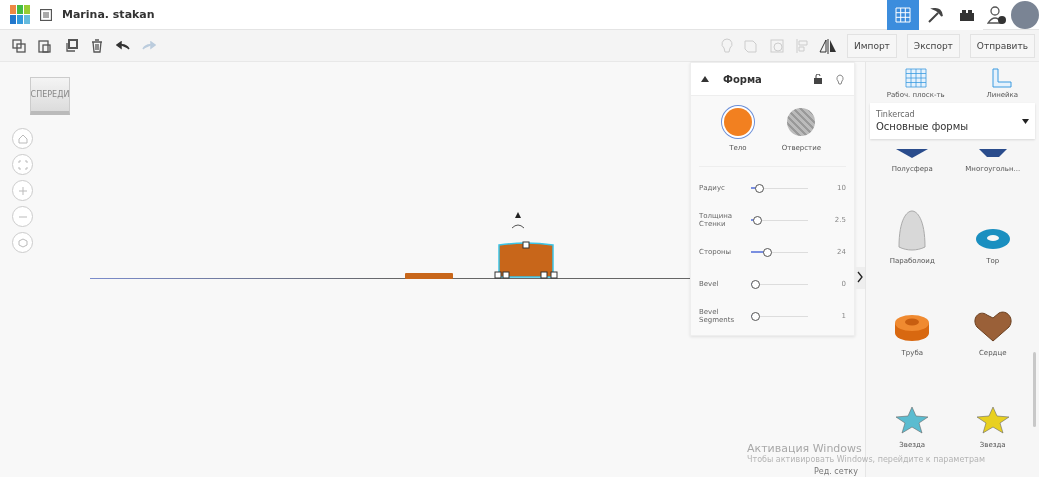 This screenshot has height=477, width=1039. Describe the element at coordinates (1025, 14) in the screenshot. I see `avatar-icon` at that location.